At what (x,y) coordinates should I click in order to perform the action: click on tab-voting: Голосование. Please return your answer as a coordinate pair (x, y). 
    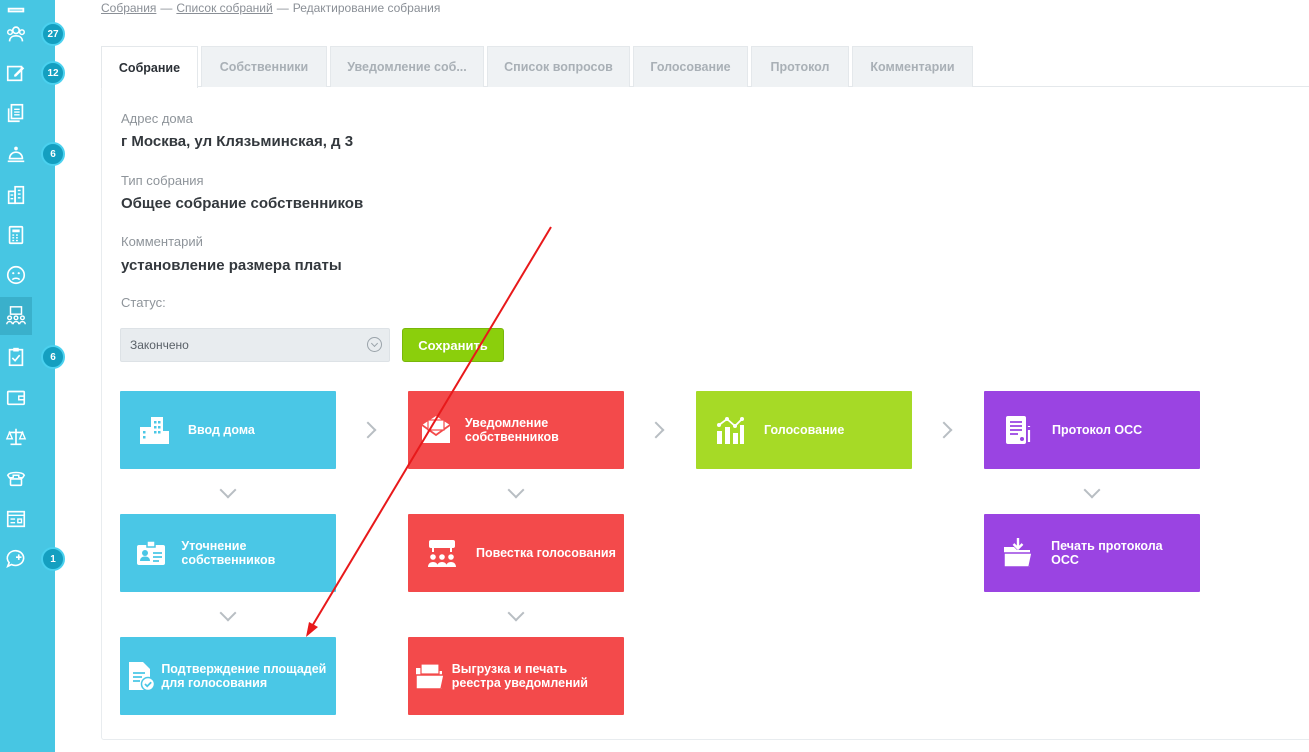
    Looking at the image, I should click on (690, 66).